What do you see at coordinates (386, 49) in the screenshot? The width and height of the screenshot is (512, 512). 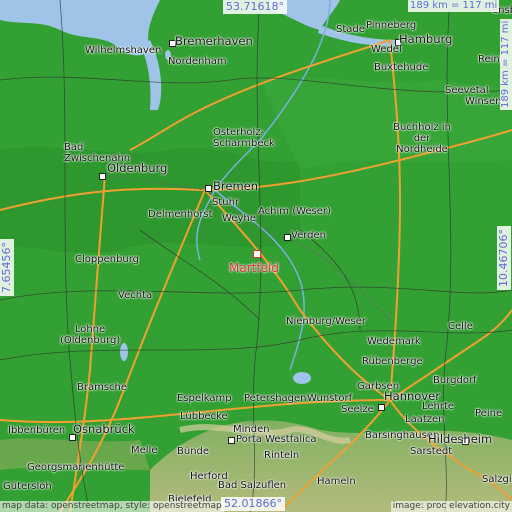 I see `city-label: Wedel` at bounding box center [386, 49].